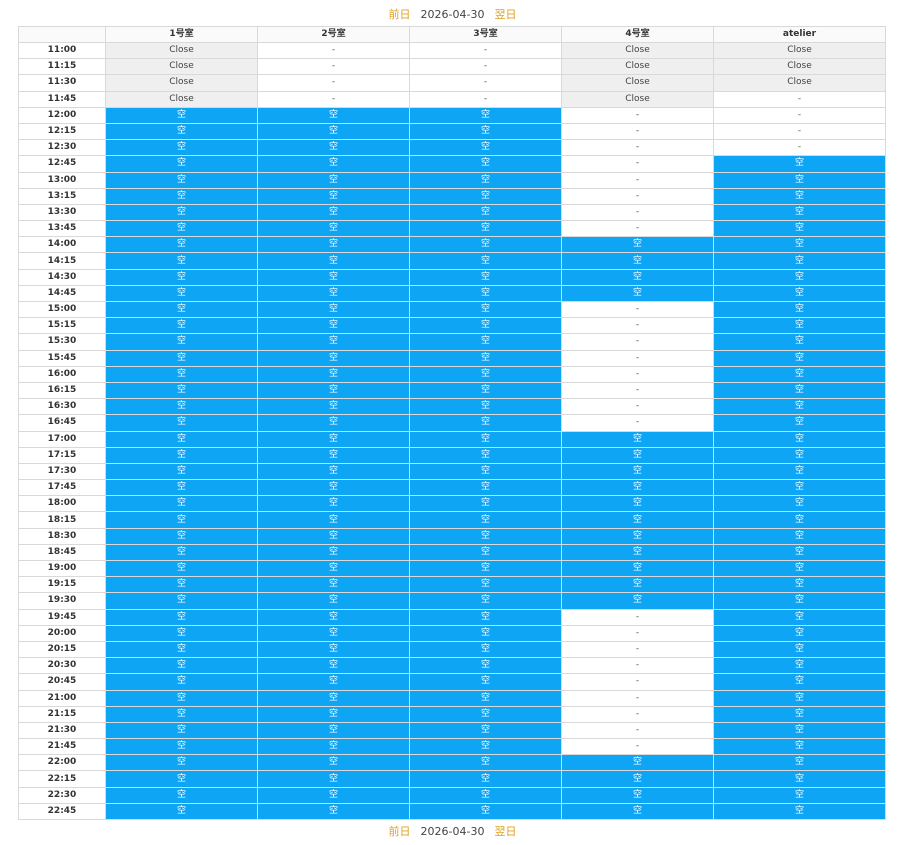 Image resolution: width=905 pixels, height=845 pixels. Describe the element at coordinates (400, 14) in the screenshot. I see `prev-day-link: 前日` at that location.